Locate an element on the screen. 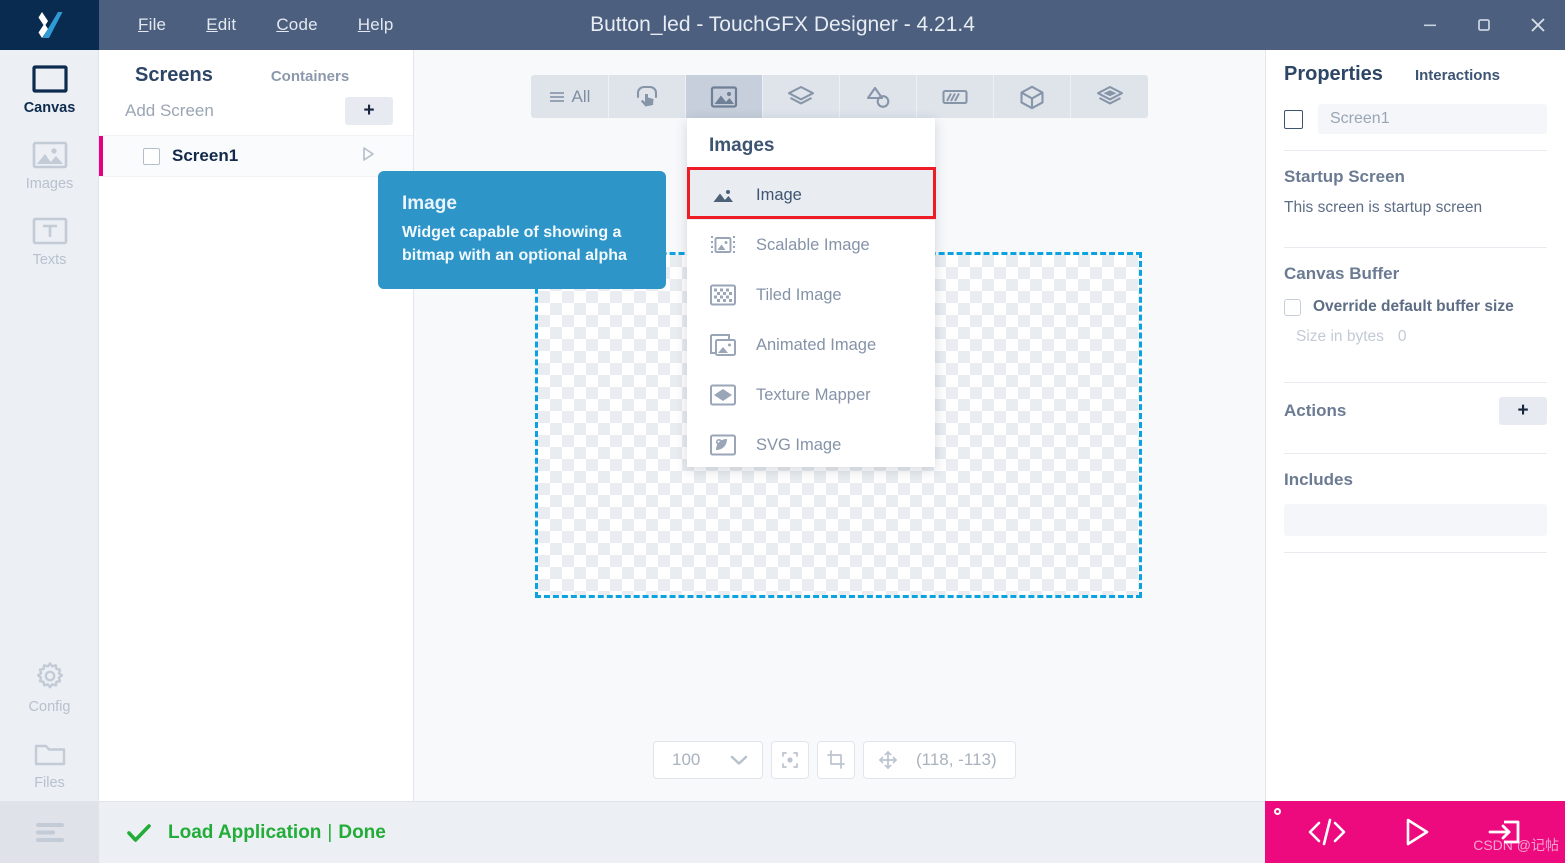  properties-panel-tabs: Properties Interactions is located at coordinates (1415, 68).